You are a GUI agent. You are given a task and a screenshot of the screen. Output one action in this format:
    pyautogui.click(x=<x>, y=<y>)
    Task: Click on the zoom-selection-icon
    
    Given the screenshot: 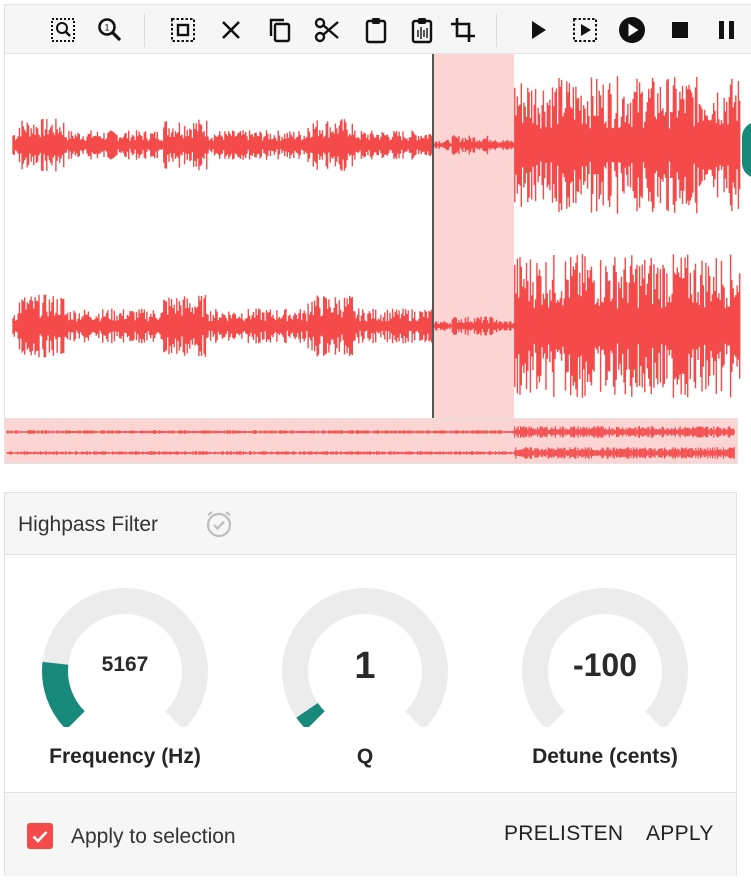 What is the action you would take?
    pyautogui.click(x=63, y=30)
    